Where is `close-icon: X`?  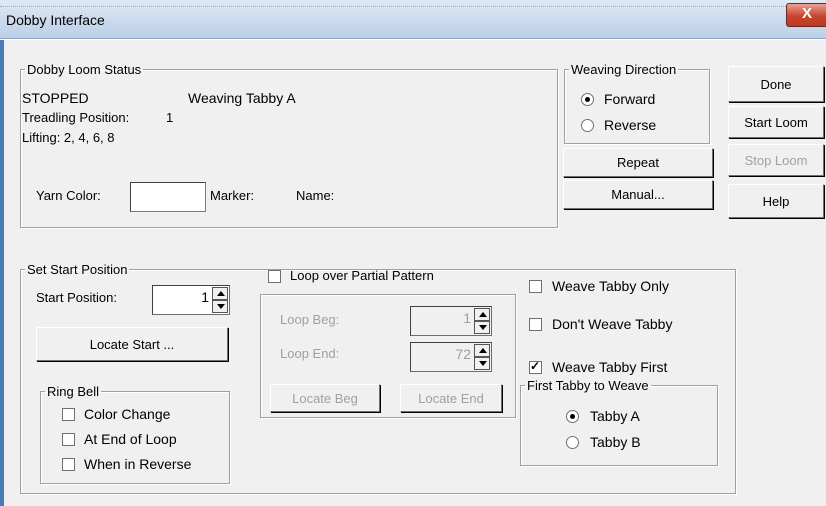 close-icon: X is located at coordinates (806, 13).